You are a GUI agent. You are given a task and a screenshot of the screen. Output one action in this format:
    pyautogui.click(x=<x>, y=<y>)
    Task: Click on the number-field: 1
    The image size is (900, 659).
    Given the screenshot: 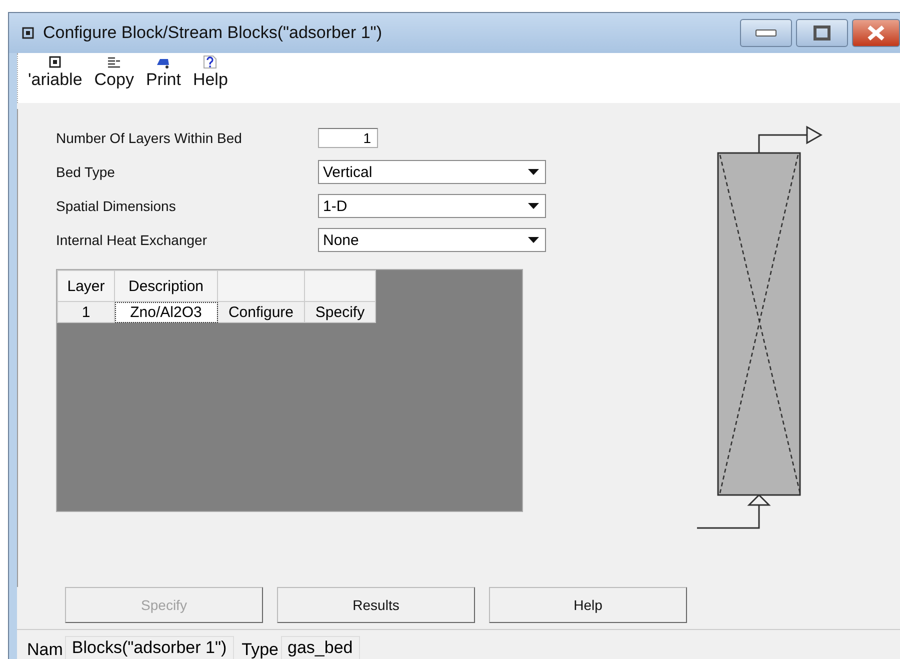 What is the action you would take?
    pyautogui.click(x=348, y=138)
    